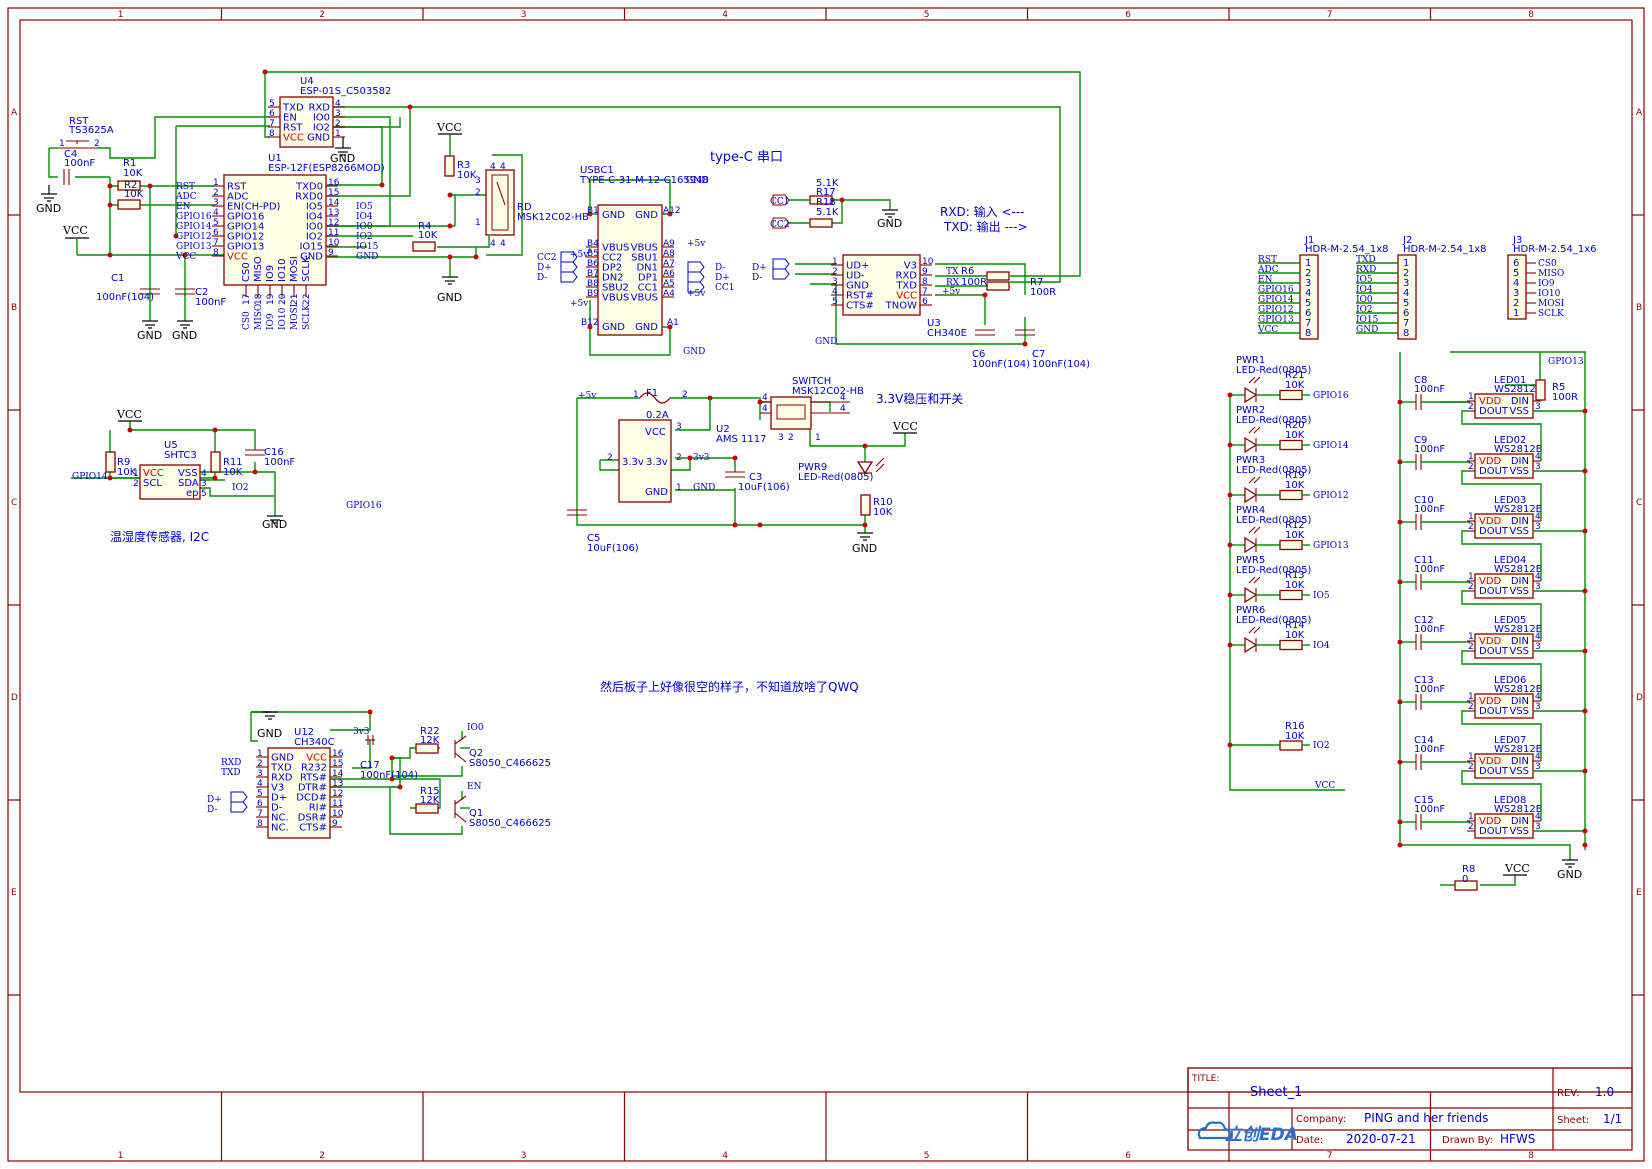 The width and height of the screenshot is (1652, 1169). What do you see at coordinates (367, 257) in the screenshot?
I see `net-label: GND` at bounding box center [367, 257].